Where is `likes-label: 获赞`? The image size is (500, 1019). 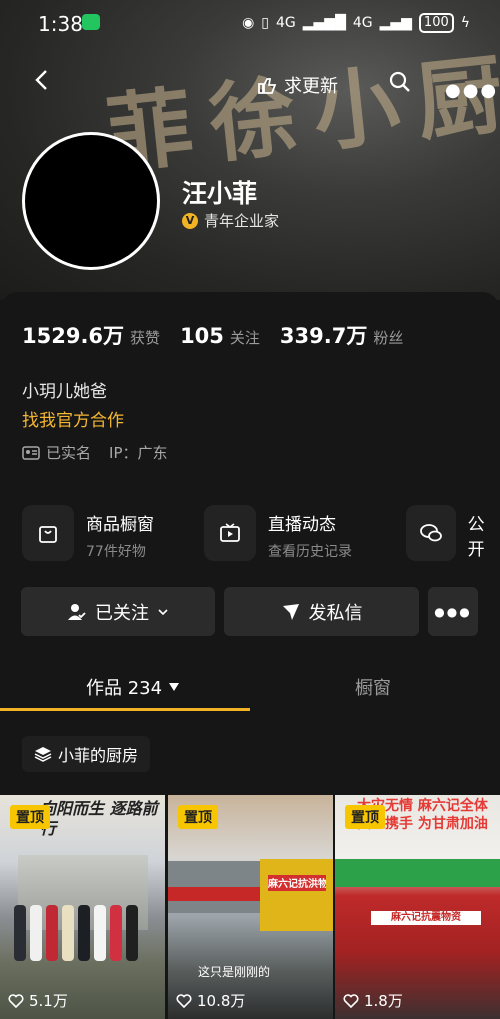 likes-label: 获赞 is located at coordinates (145, 338).